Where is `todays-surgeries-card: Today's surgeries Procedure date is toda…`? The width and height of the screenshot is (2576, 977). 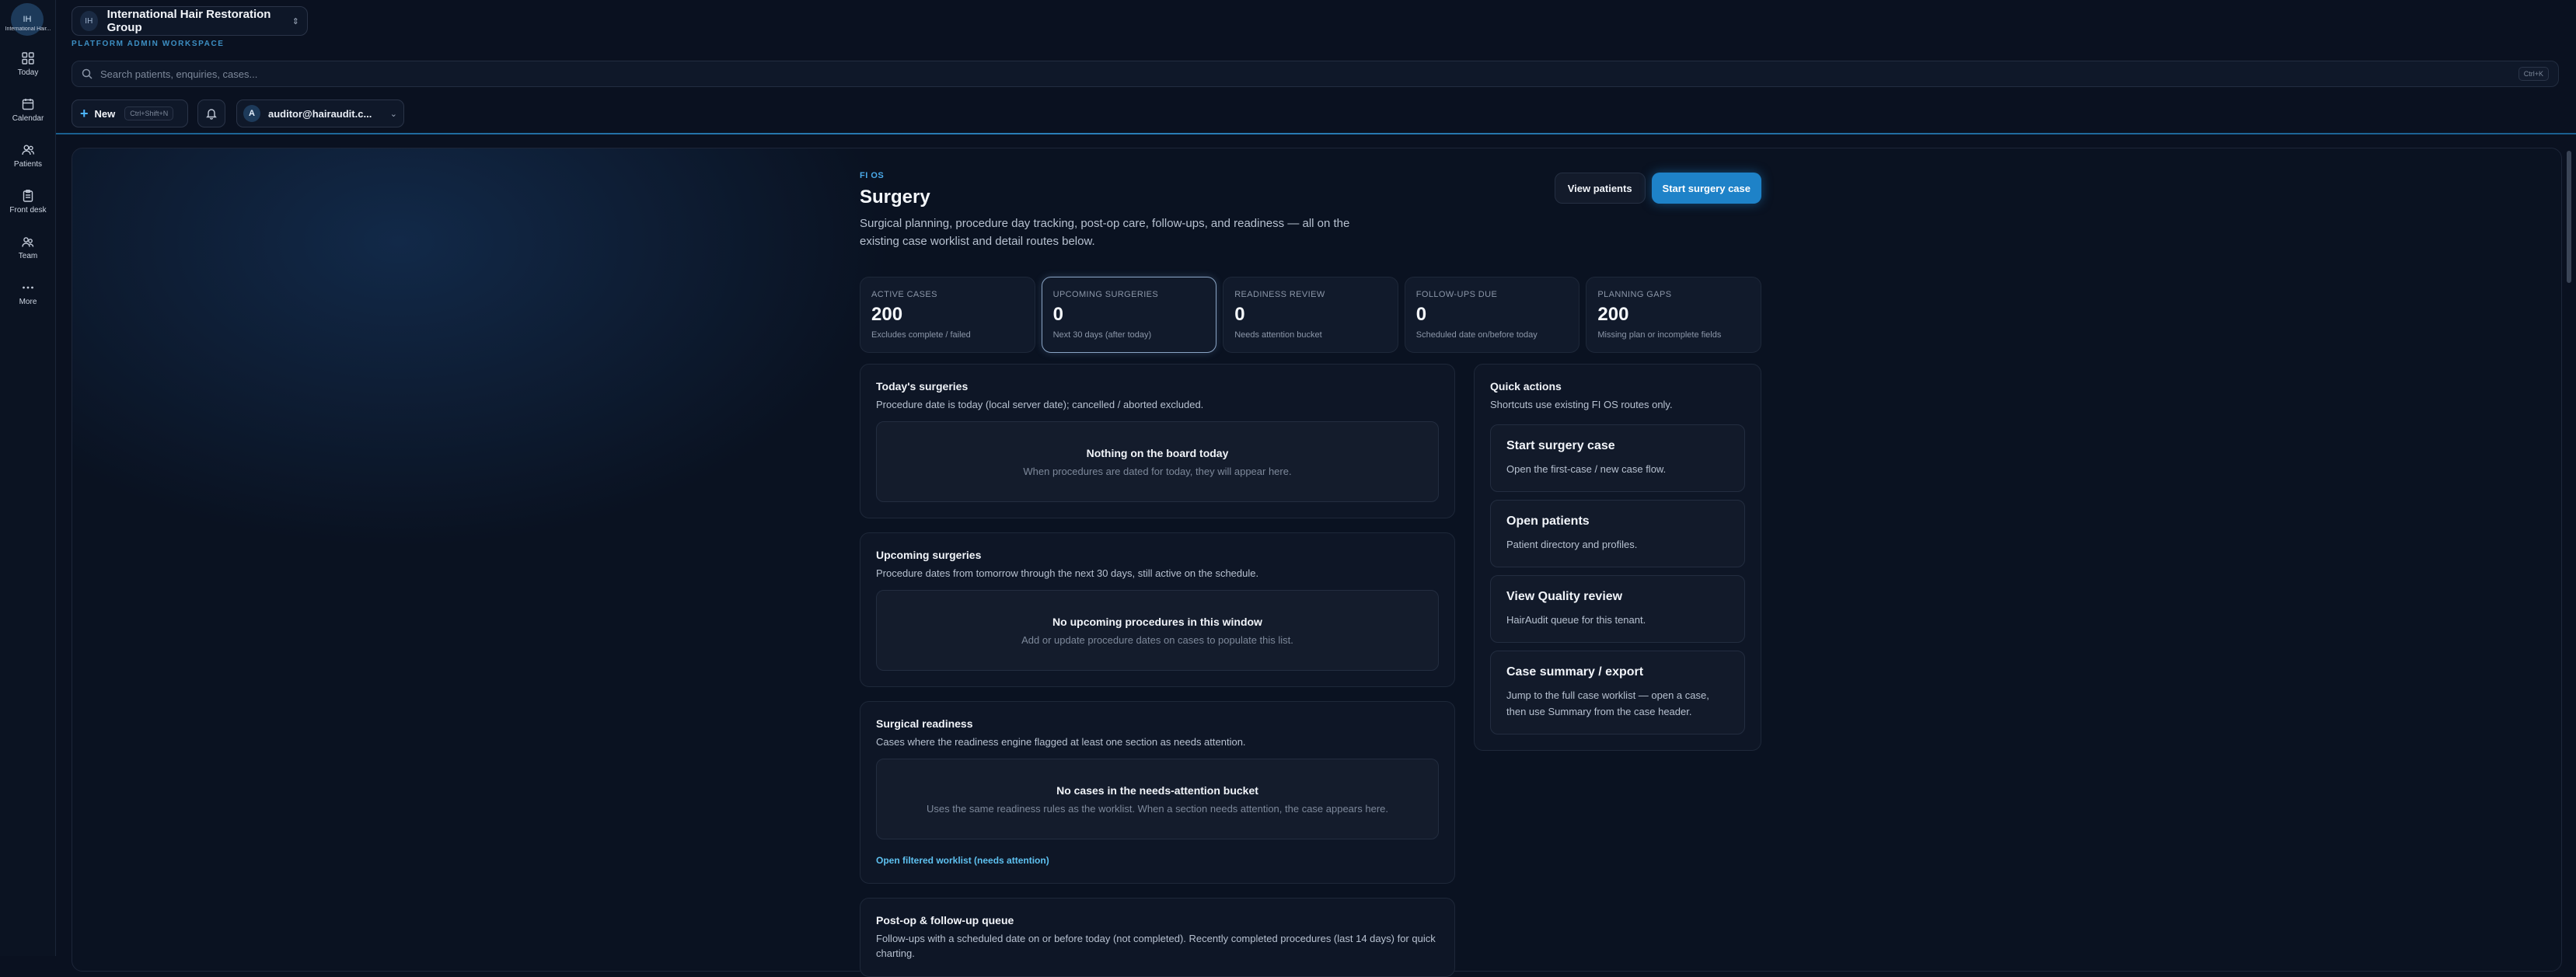
todays-surgeries-card: Today's surgeries Procedure date is toda… is located at coordinates (1157, 441).